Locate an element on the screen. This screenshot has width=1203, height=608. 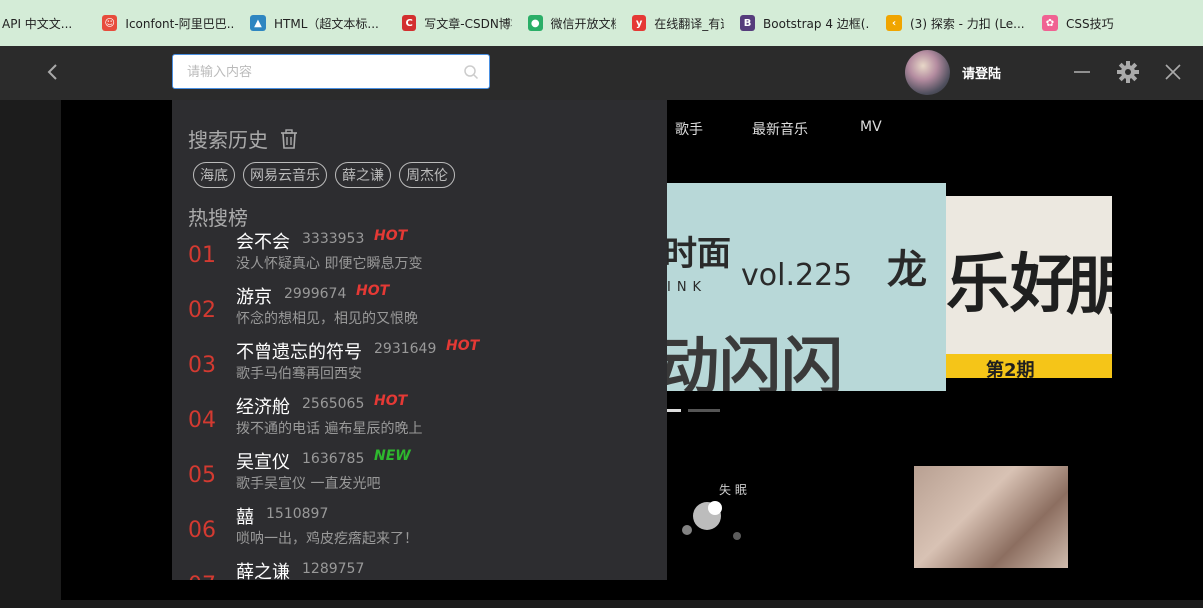
hot-rank: 01 is located at coordinates (202, 255).